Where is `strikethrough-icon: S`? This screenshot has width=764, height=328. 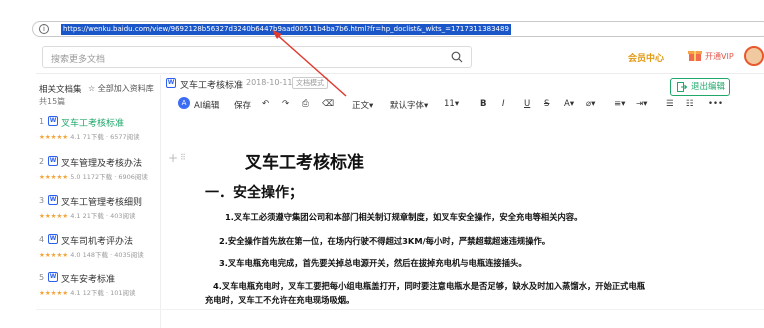
strikethrough-icon: S is located at coordinates (546, 104).